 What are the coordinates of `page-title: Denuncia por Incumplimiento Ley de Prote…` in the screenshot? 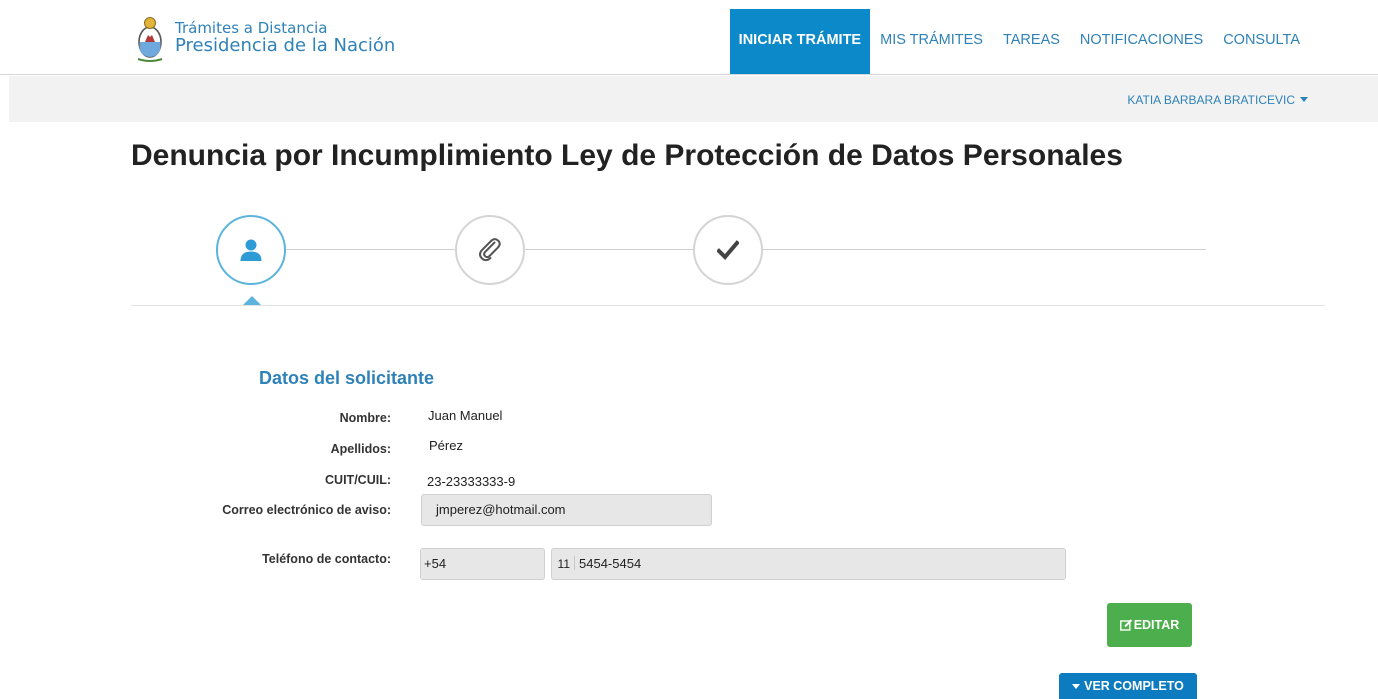 It's located at (627, 155).